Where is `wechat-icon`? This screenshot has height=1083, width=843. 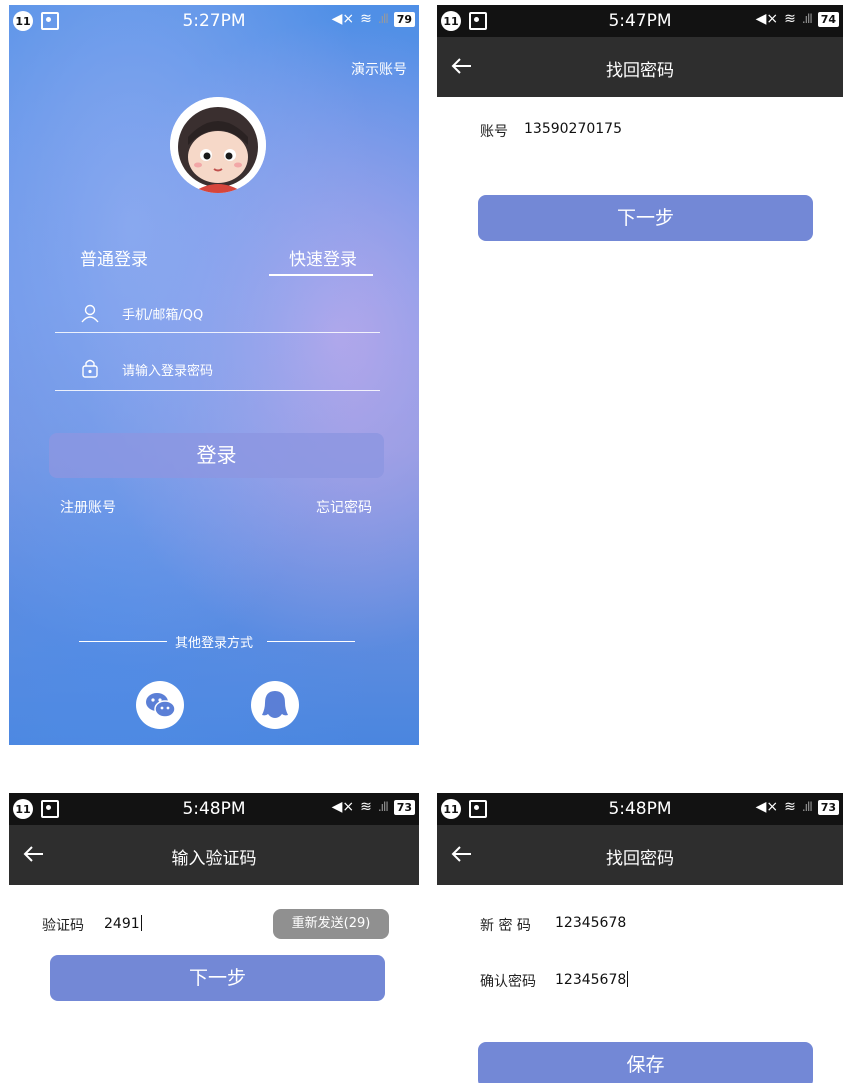
wechat-icon is located at coordinates (161, 705).